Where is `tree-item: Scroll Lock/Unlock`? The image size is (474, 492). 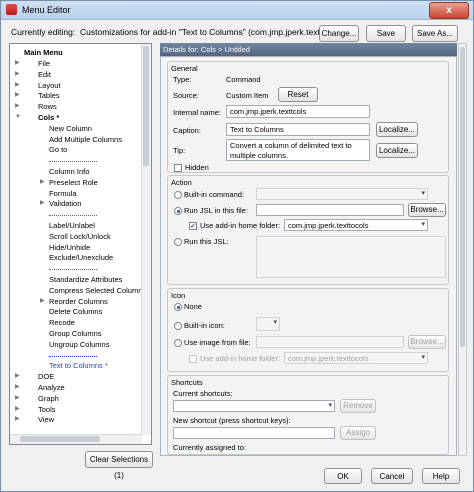
tree-item: Scroll Lock/Unlock is located at coordinates (80, 236).